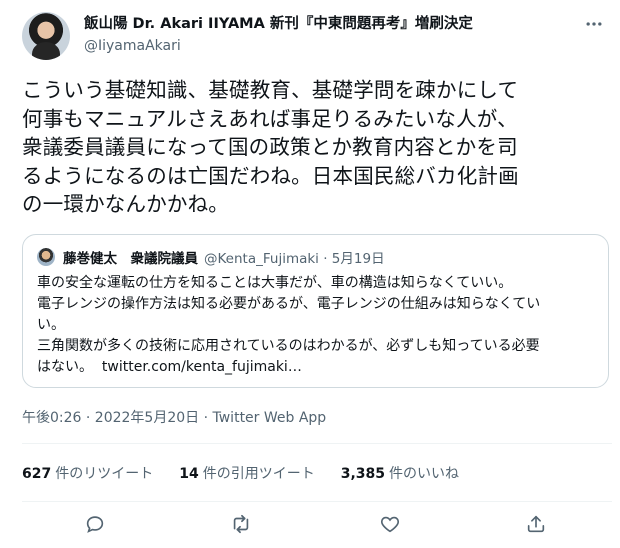 The width and height of the screenshot is (620, 548). I want to click on retweet-icon, so click(241, 524).